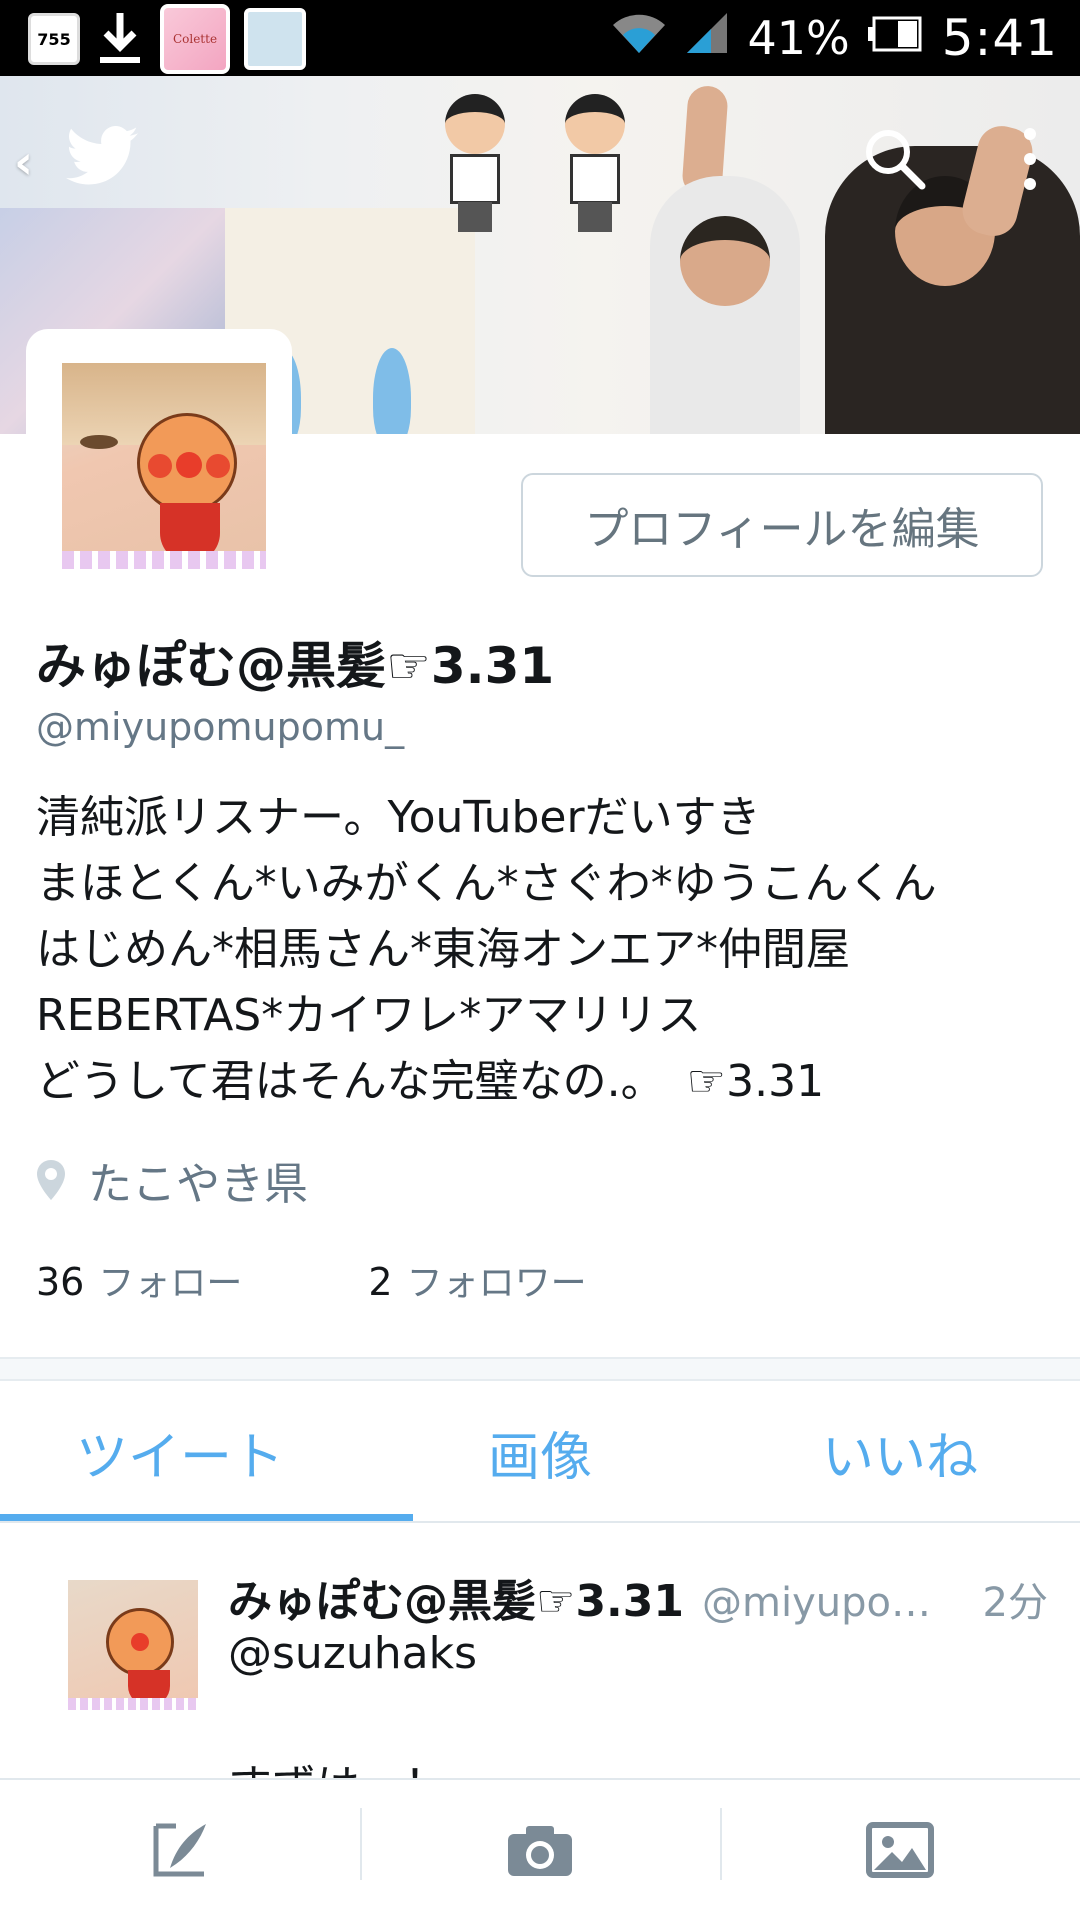 This screenshot has height=1920, width=1080. I want to click on profile-handle: @miyupomupomu_, so click(220, 727).